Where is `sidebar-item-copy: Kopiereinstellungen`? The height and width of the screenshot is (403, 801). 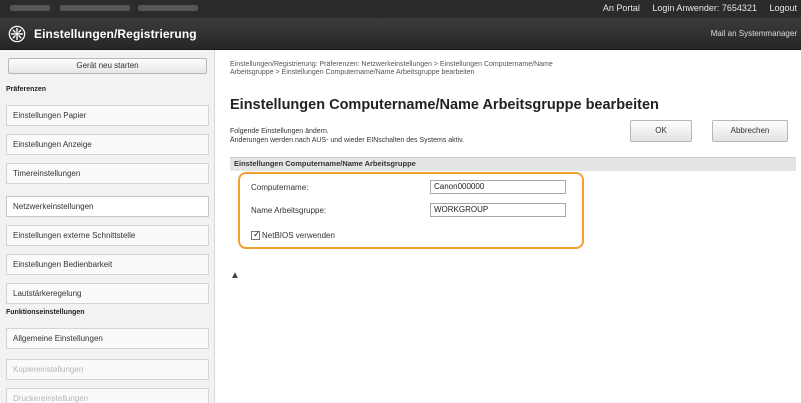
sidebar-item-copy: Kopiereinstellungen is located at coordinates (107, 369).